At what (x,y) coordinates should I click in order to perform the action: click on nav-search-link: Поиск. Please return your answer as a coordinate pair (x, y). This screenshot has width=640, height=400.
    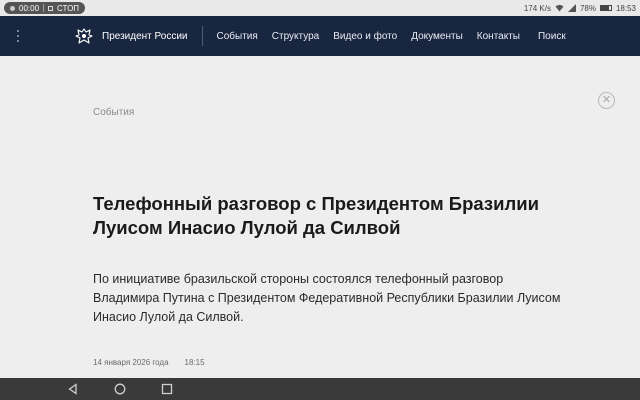
    Looking at the image, I should click on (552, 36).